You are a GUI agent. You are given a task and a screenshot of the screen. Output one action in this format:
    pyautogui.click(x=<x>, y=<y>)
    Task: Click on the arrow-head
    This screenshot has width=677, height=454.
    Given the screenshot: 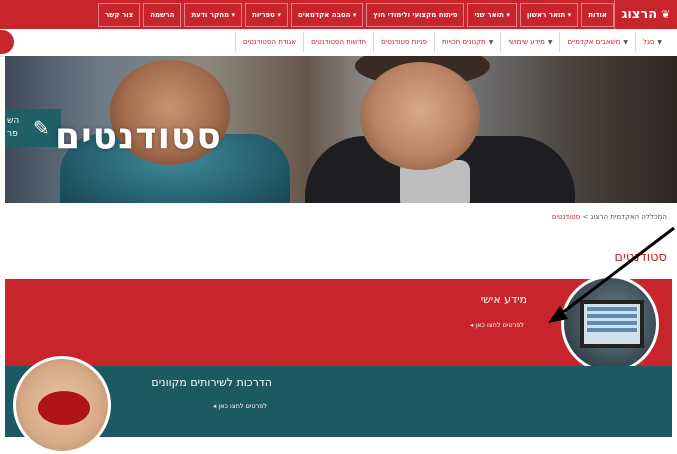 What is the action you would take?
    pyautogui.click(x=558, y=314)
    